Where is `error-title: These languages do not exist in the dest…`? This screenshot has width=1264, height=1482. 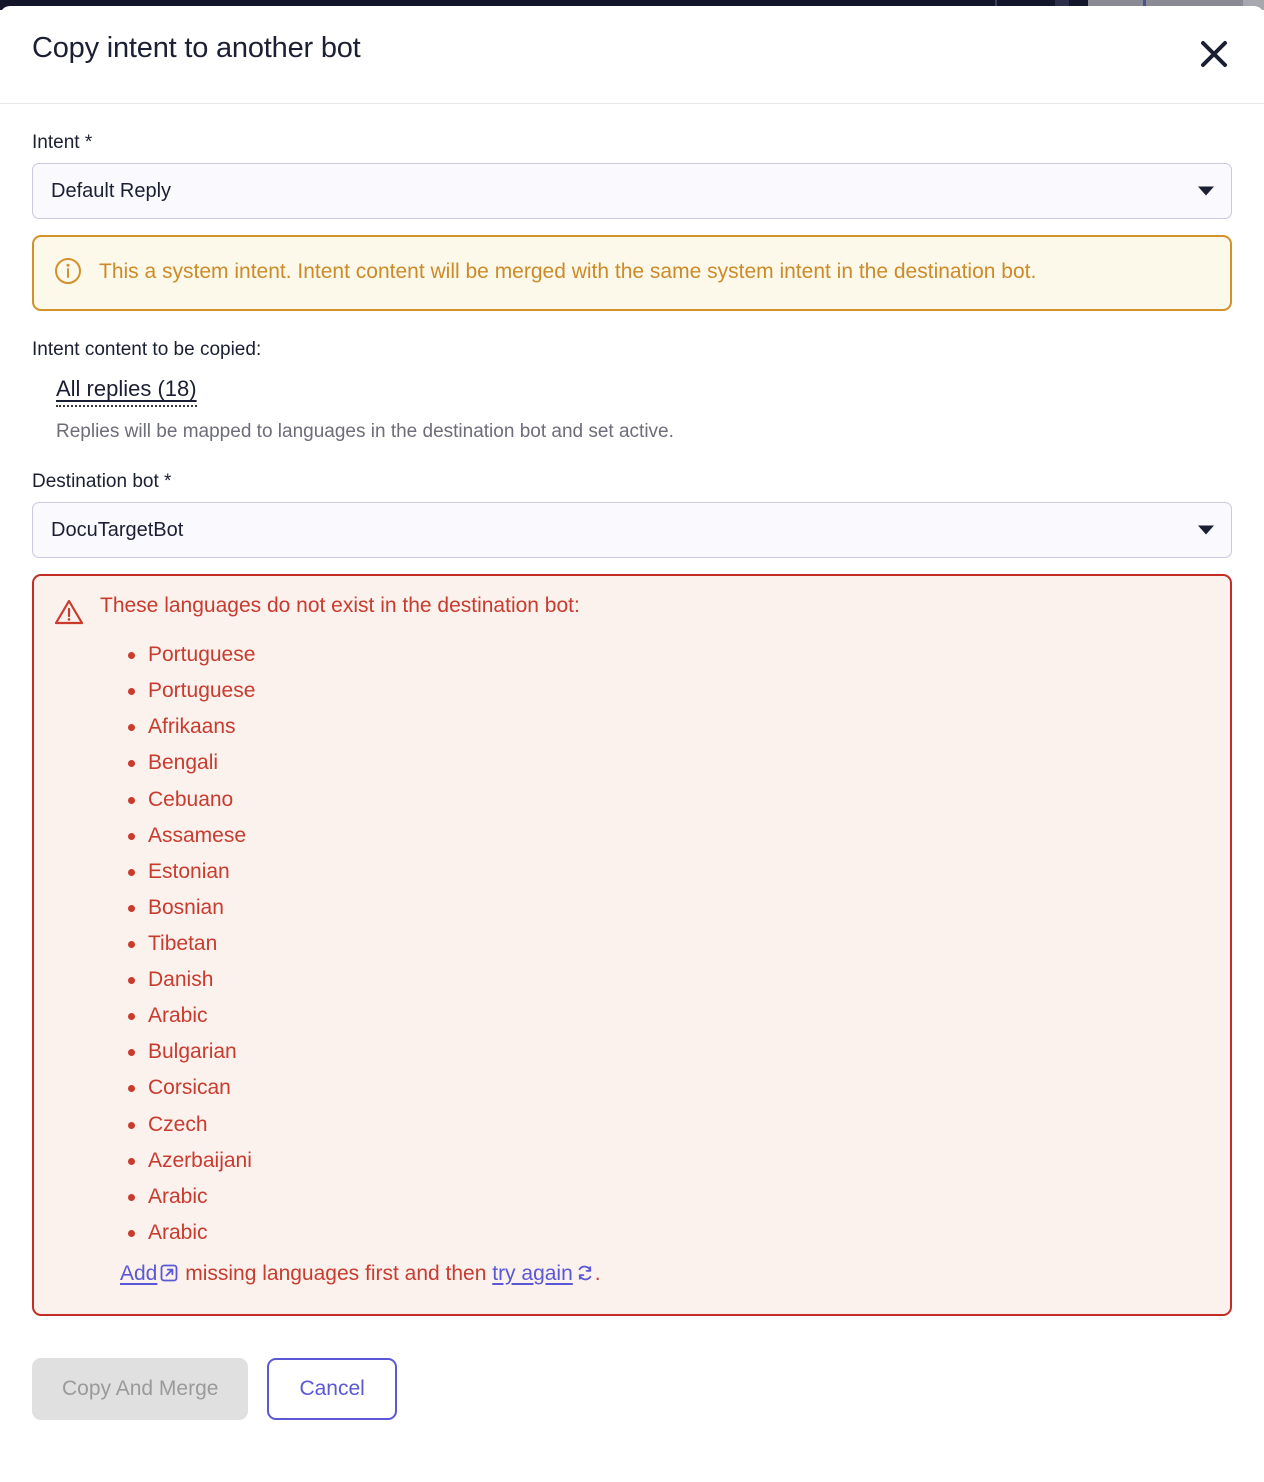
error-title: These languages do not exist in the dest… is located at coordinates (340, 606).